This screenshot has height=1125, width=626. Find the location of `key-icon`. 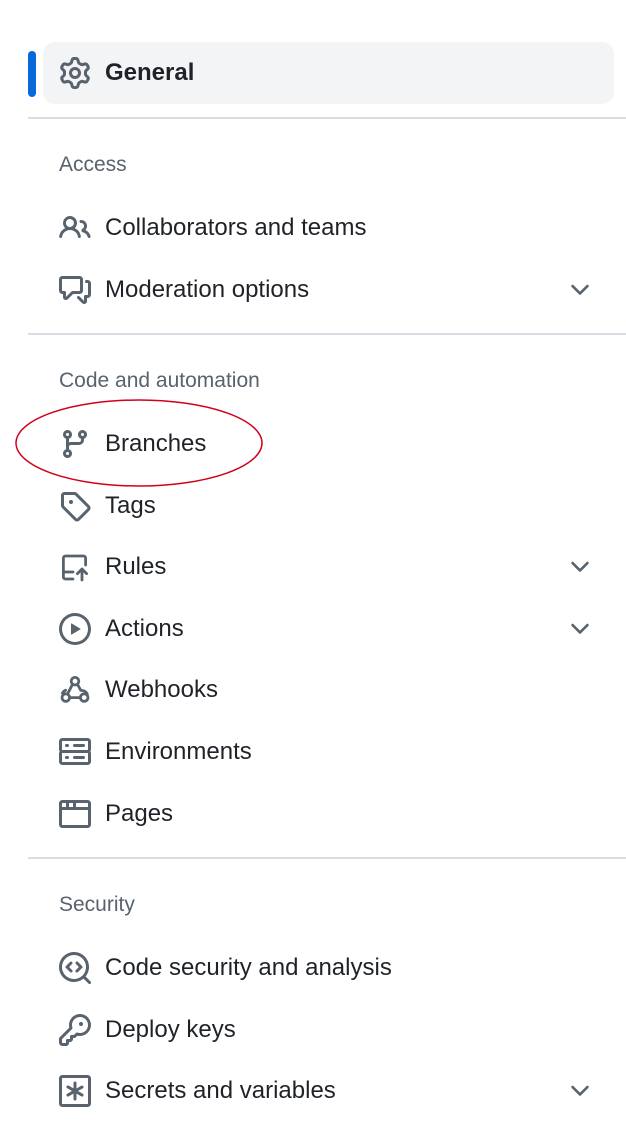

key-icon is located at coordinates (75, 1030).